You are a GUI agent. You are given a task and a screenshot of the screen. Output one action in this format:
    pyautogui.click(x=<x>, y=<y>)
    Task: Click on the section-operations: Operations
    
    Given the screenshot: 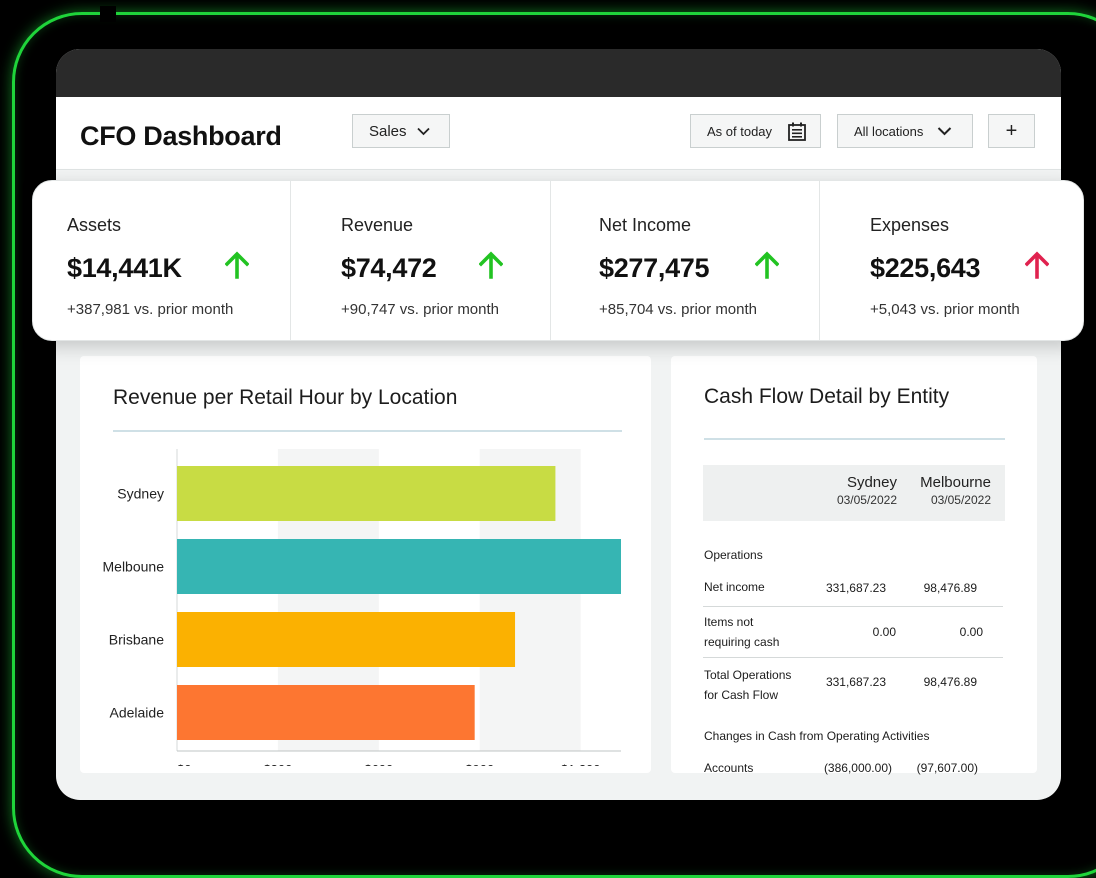 What is the action you would take?
    pyautogui.click(x=733, y=555)
    